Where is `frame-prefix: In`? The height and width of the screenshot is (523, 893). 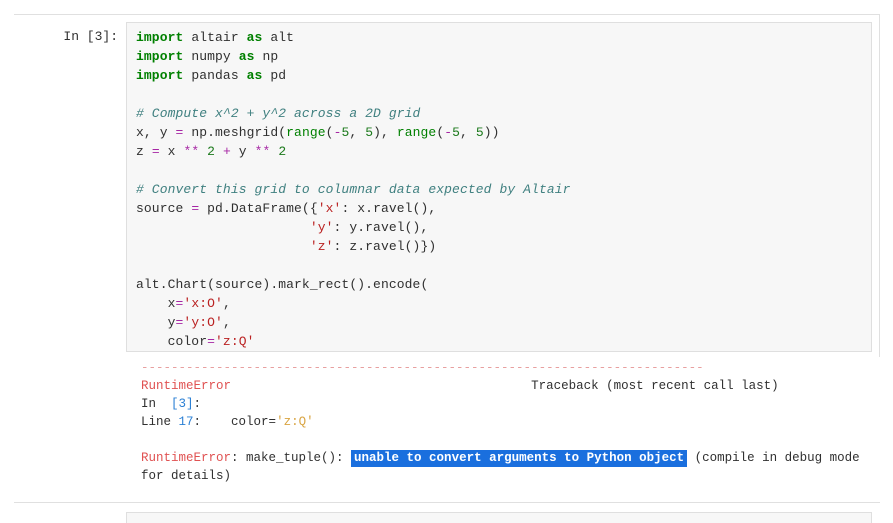 frame-prefix: In is located at coordinates (156, 404).